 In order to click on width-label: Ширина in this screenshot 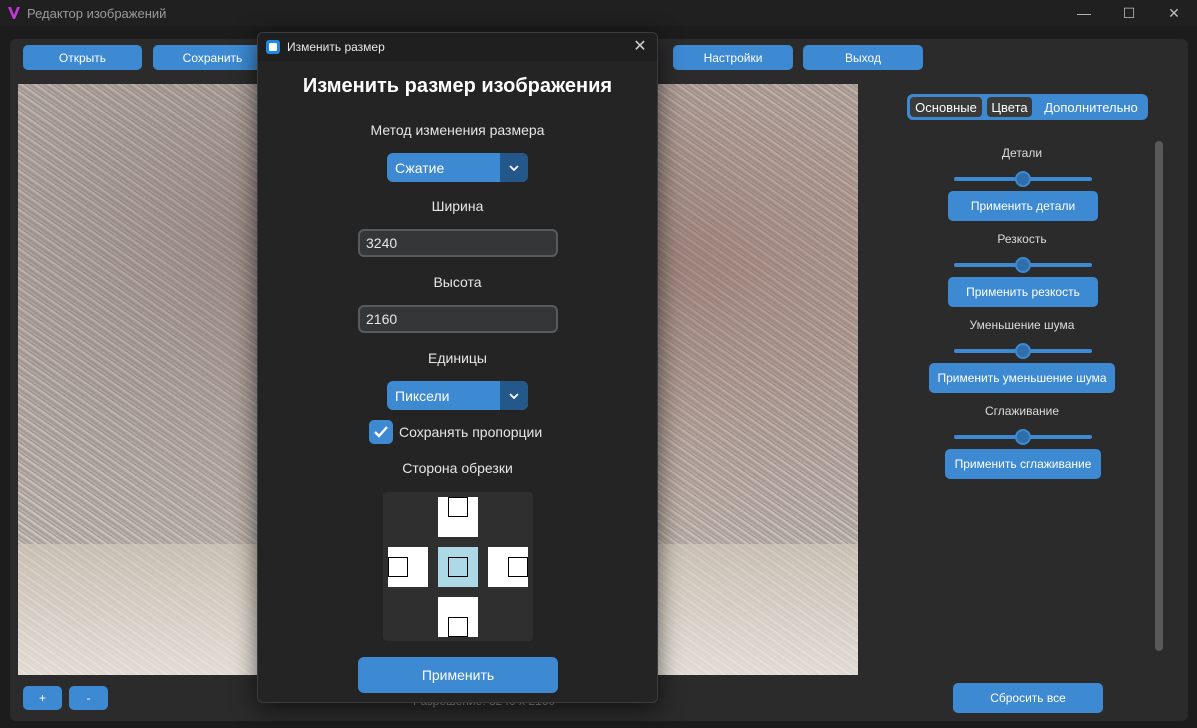, I will do `click(457, 206)`.